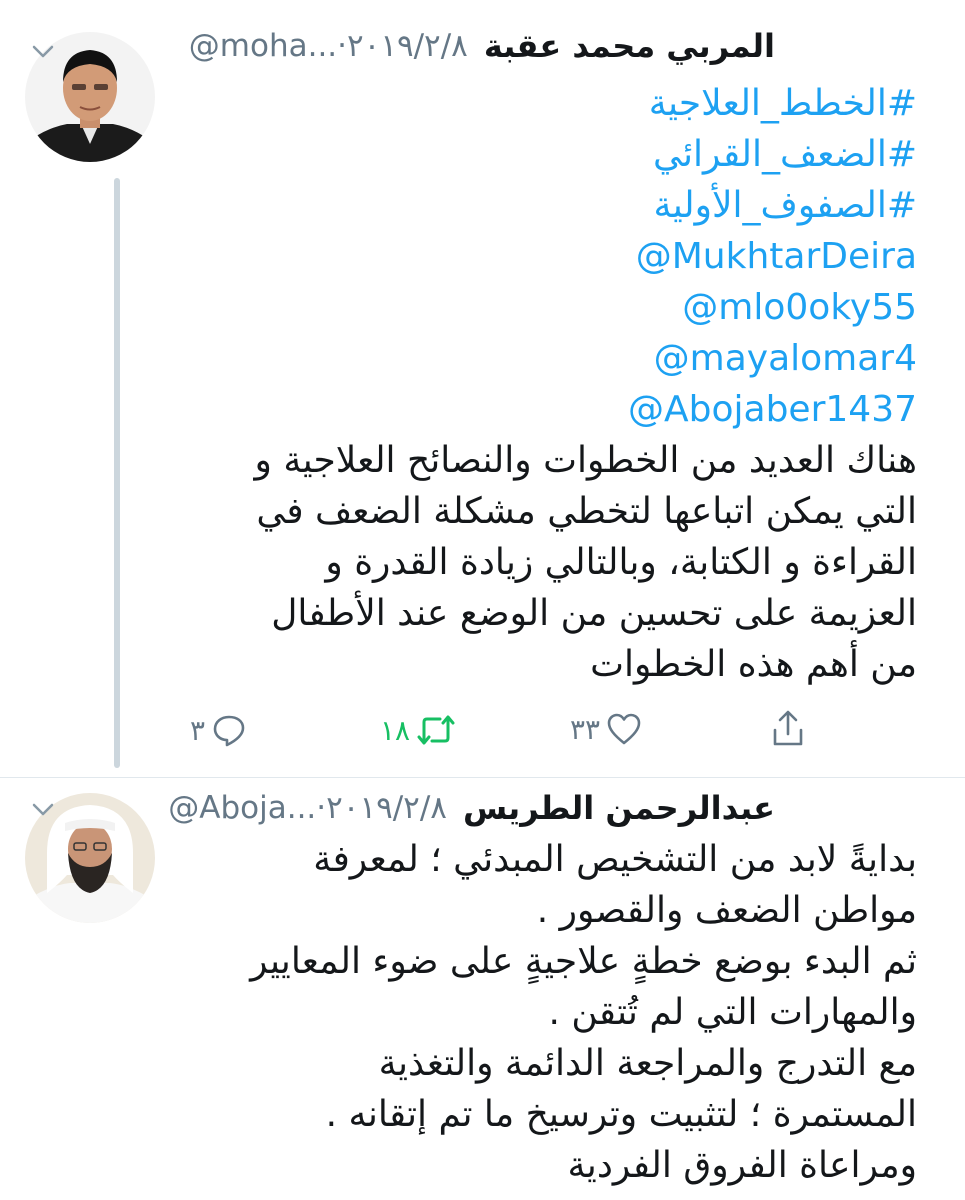  Describe the element at coordinates (586, 511) in the screenshot. I see `tweet-text-line: التي يمكن اتباعها لتخطي مشكلة الضعف في` at that location.